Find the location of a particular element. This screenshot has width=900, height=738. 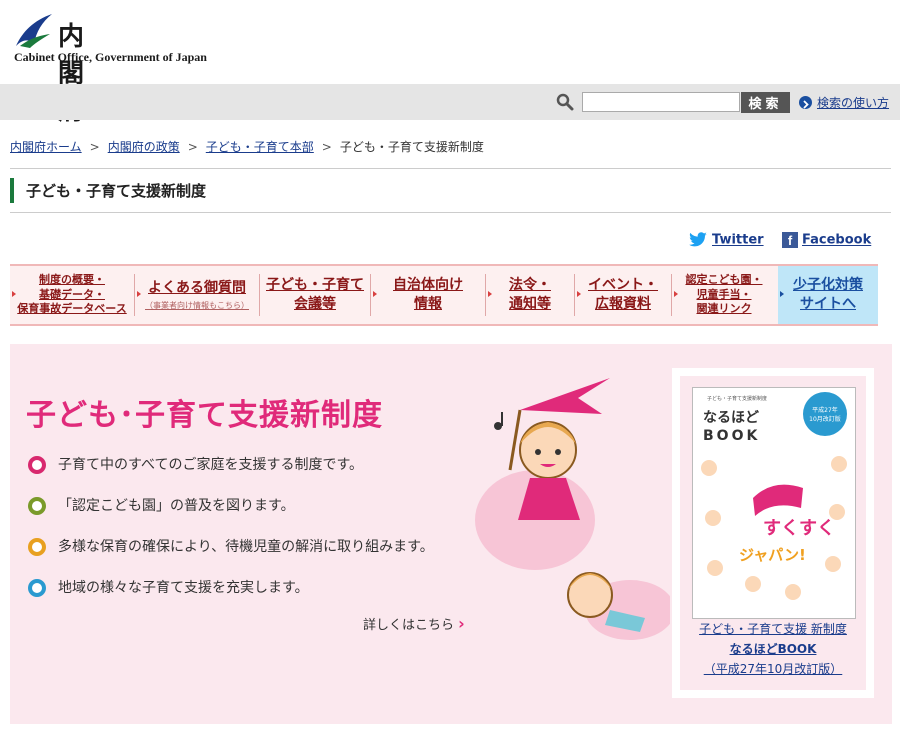

search-help-link: 検索の使い方 is located at coordinates (853, 102).